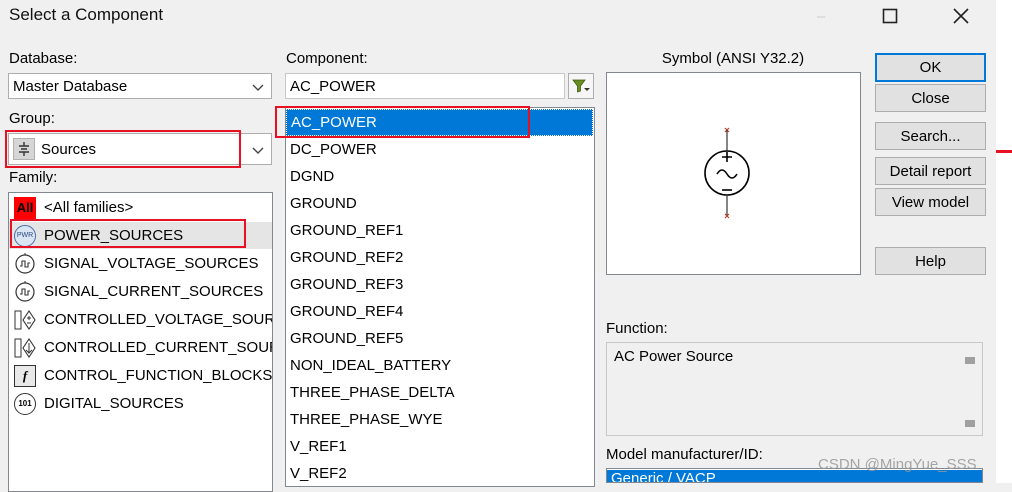 The height and width of the screenshot is (492, 1012). I want to click on component-item: NON_IDEAL_BATTERY, so click(368, 365).